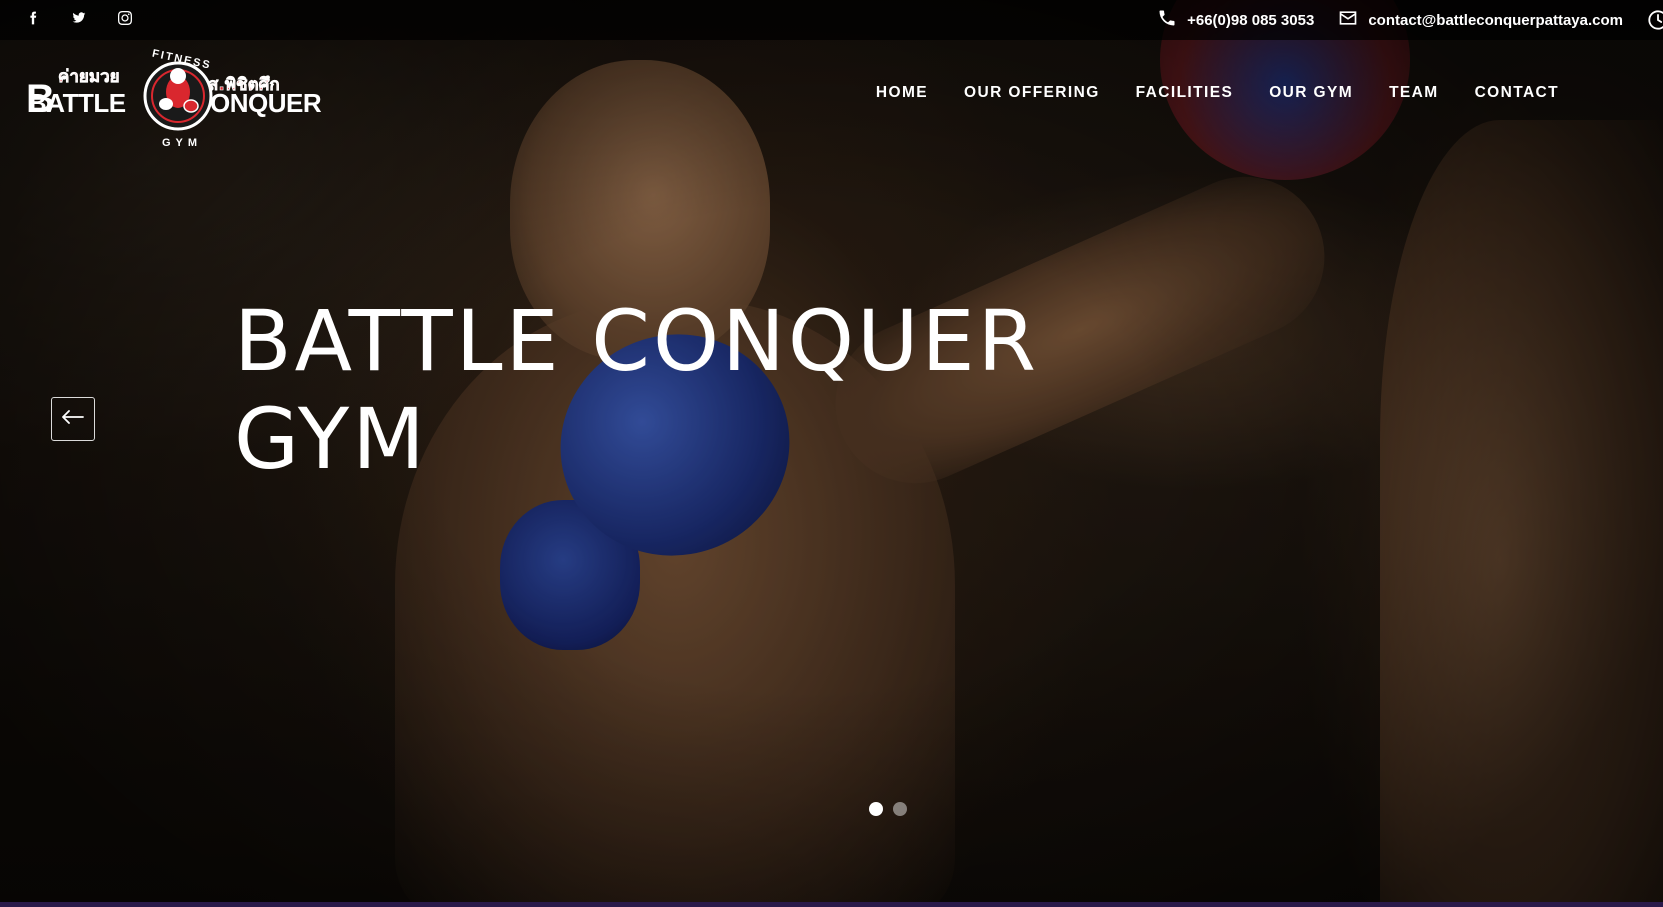  I want to click on arrow-left-icon, so click(73, 419).